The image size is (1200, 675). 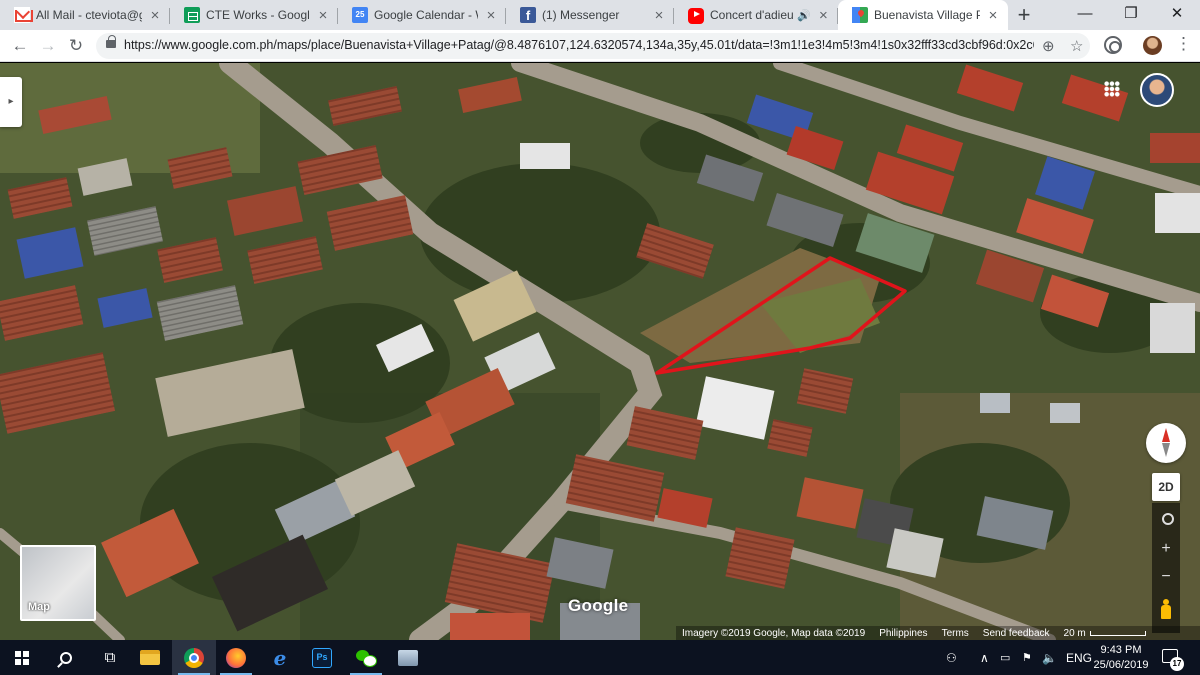 I want to click on zoom-icon: ⊕, so click(x=1048, y=46).